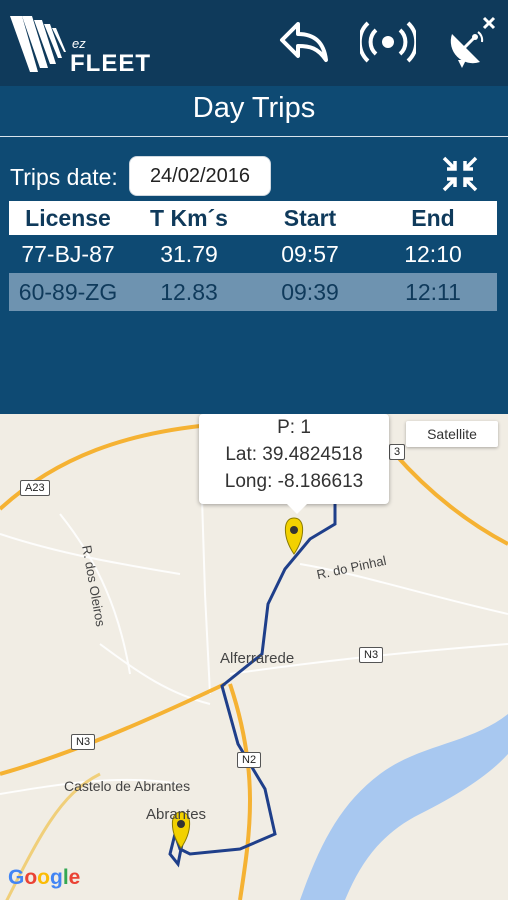 Image resolution: width=508 pixels, height=900 pixels. Describe the element at coordinates (452, 434) in the screenshot. I see `satellite-toggle-button: Satellite` at that location.